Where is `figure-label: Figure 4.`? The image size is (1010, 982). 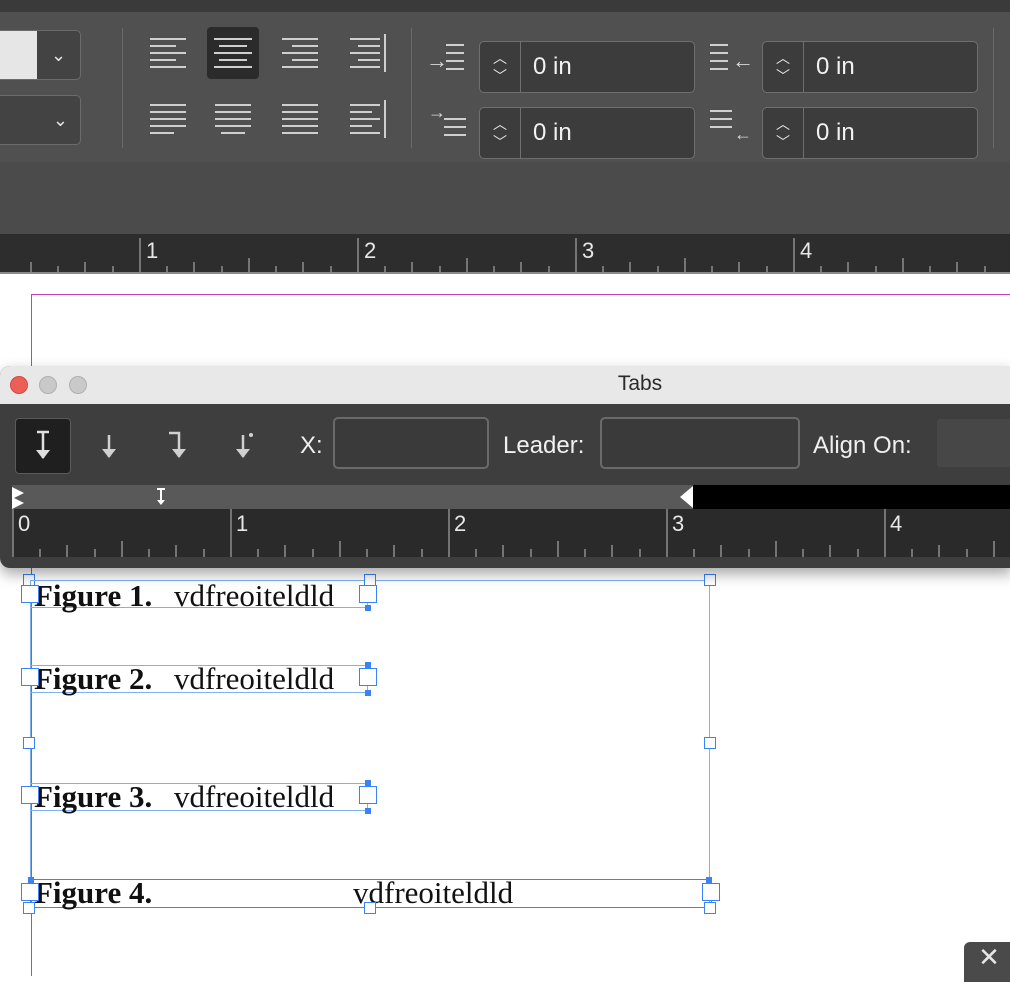 figure-label: Figure 4. is located at coordinates (93, 892).